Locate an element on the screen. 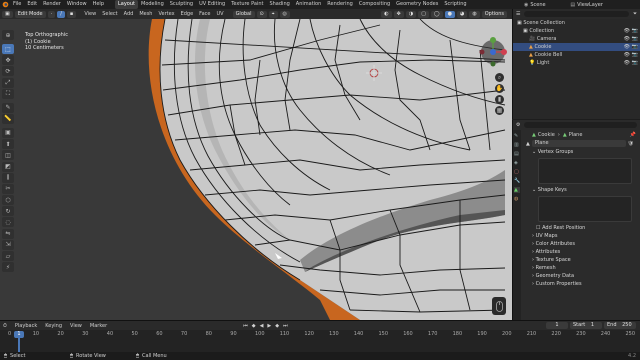 The width and height of the screenshot is (640, 360). outliner-item-collection: ▣ Collection 👁 📷 is located at coordinates (576, 31).